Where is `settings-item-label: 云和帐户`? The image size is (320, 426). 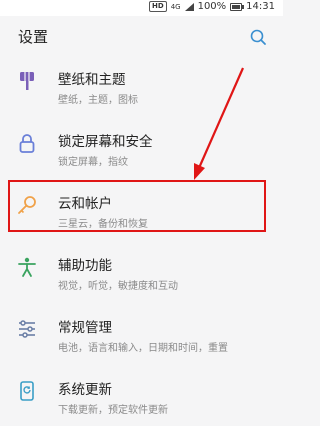
settings-item-label: 云和帐户 is located at coordinates (85, 204).